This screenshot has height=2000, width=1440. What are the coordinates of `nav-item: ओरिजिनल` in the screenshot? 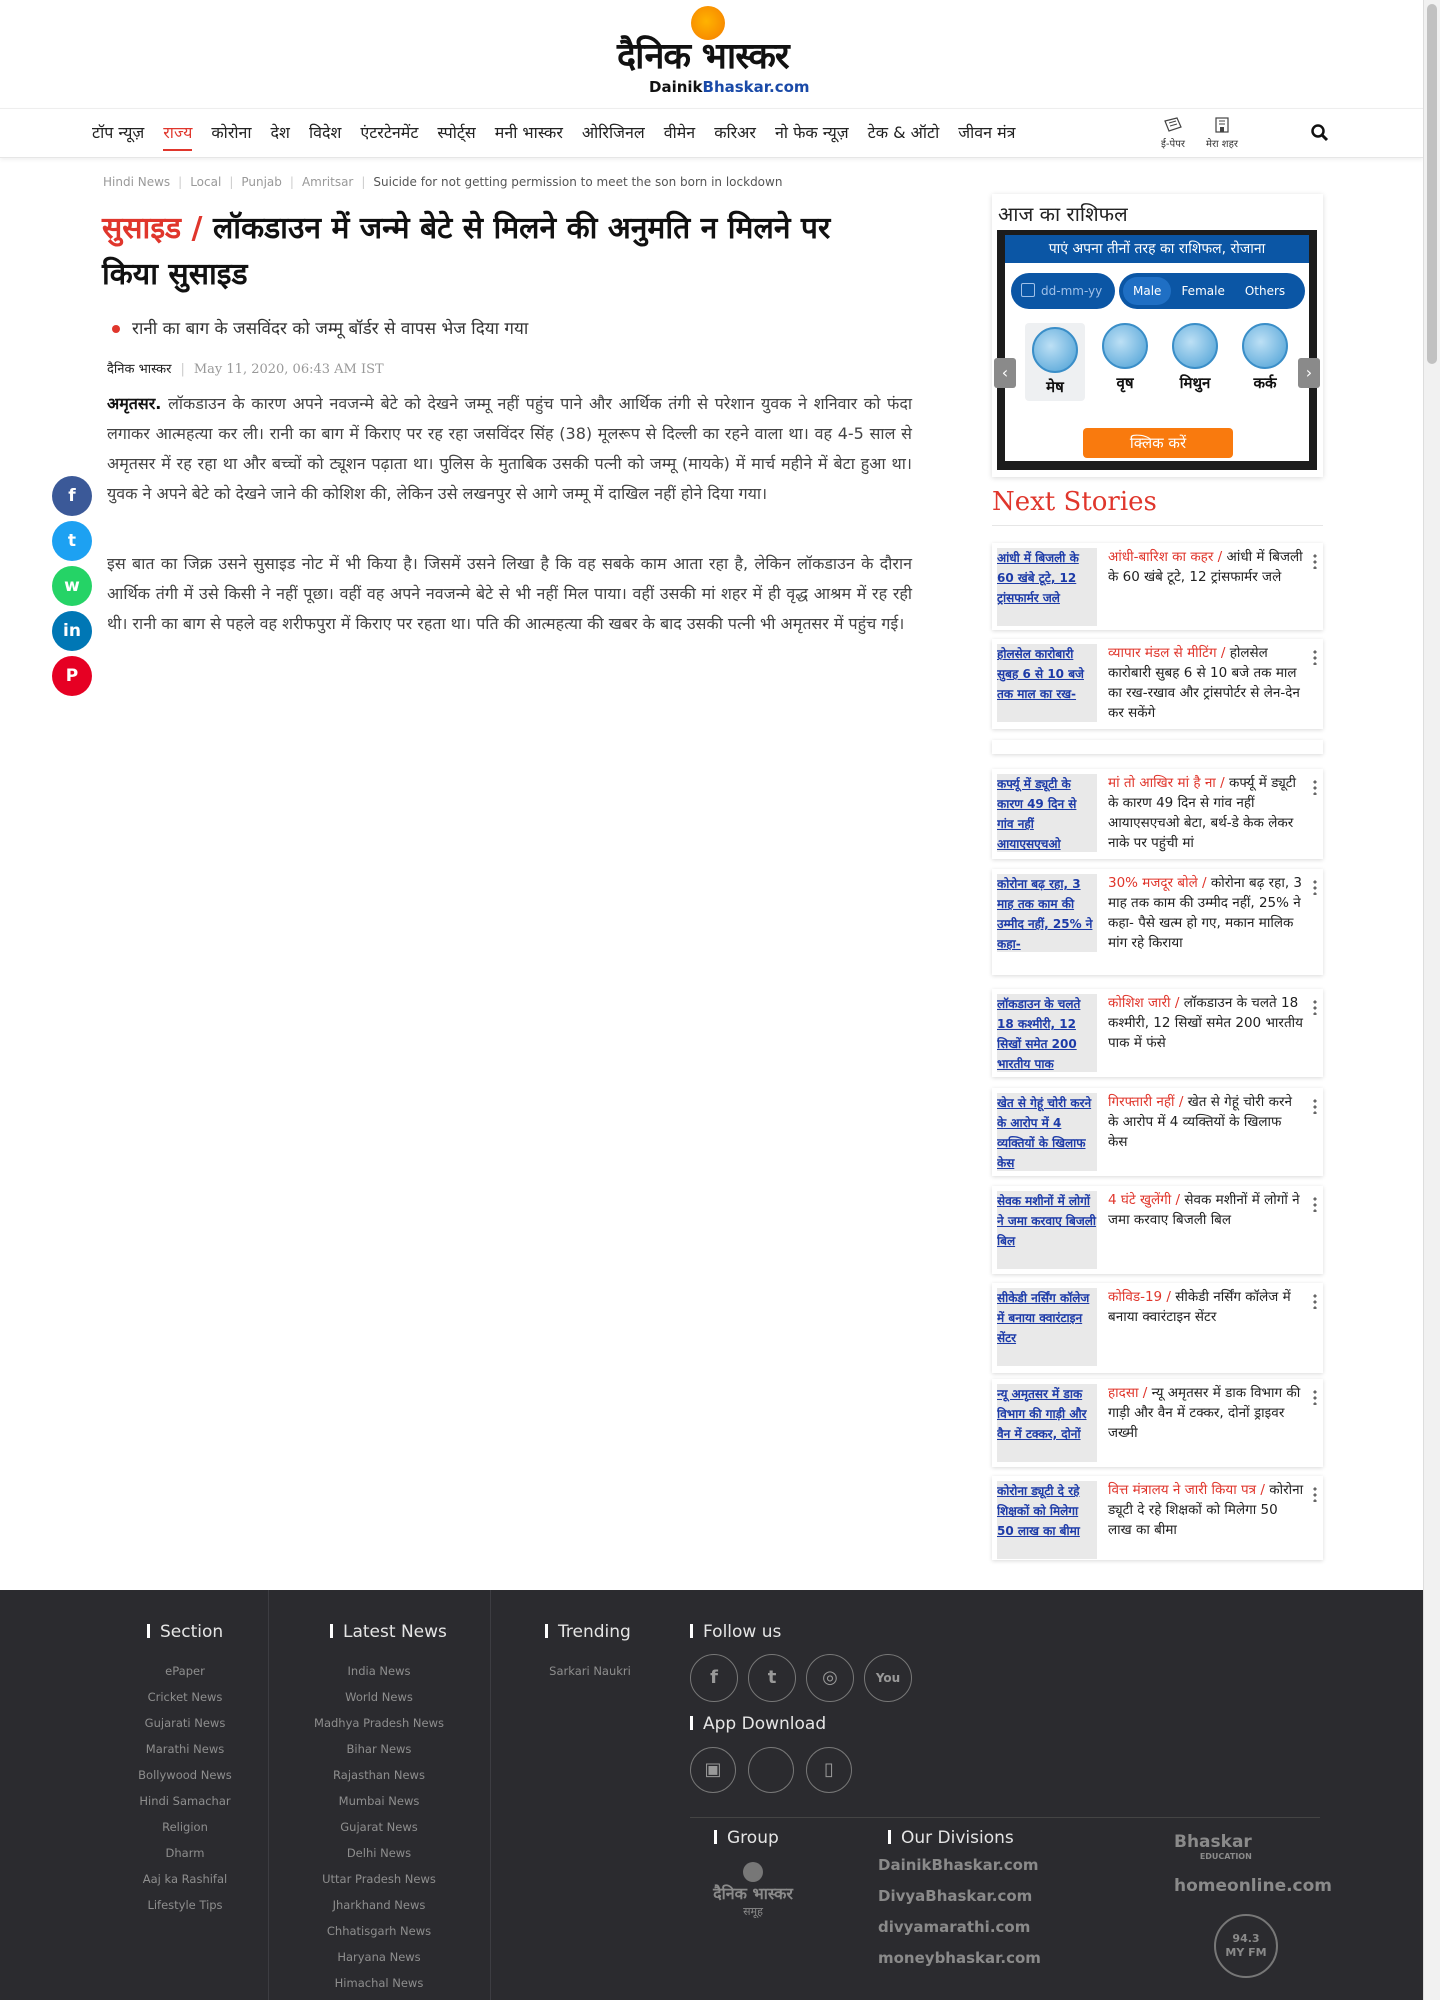 It's located at (613, 136).